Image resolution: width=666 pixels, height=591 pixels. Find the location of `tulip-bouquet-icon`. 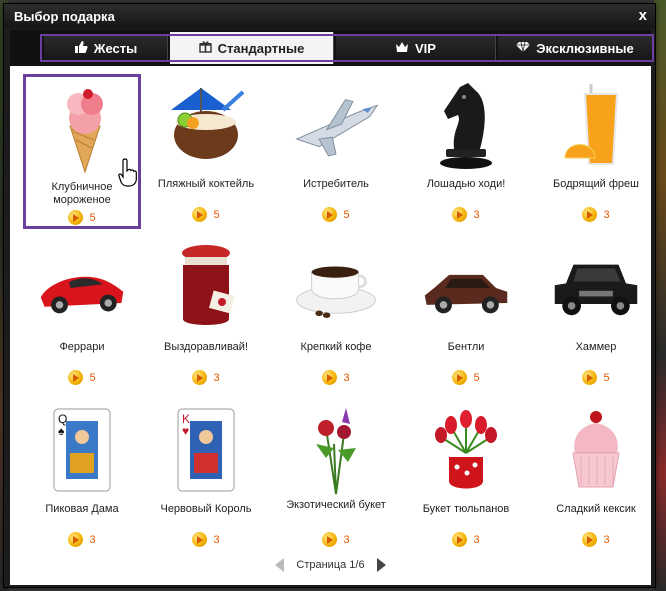

tulip-bouquet-icon is located at coordinates (466, 450).